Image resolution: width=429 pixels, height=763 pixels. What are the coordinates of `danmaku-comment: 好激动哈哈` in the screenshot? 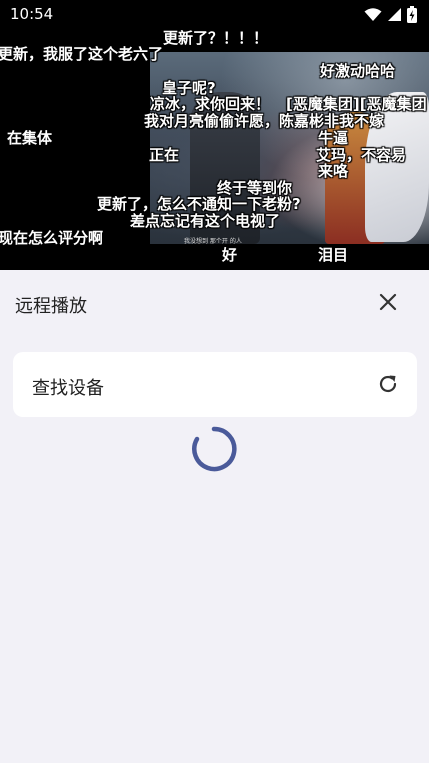 It's located at (358, 71).